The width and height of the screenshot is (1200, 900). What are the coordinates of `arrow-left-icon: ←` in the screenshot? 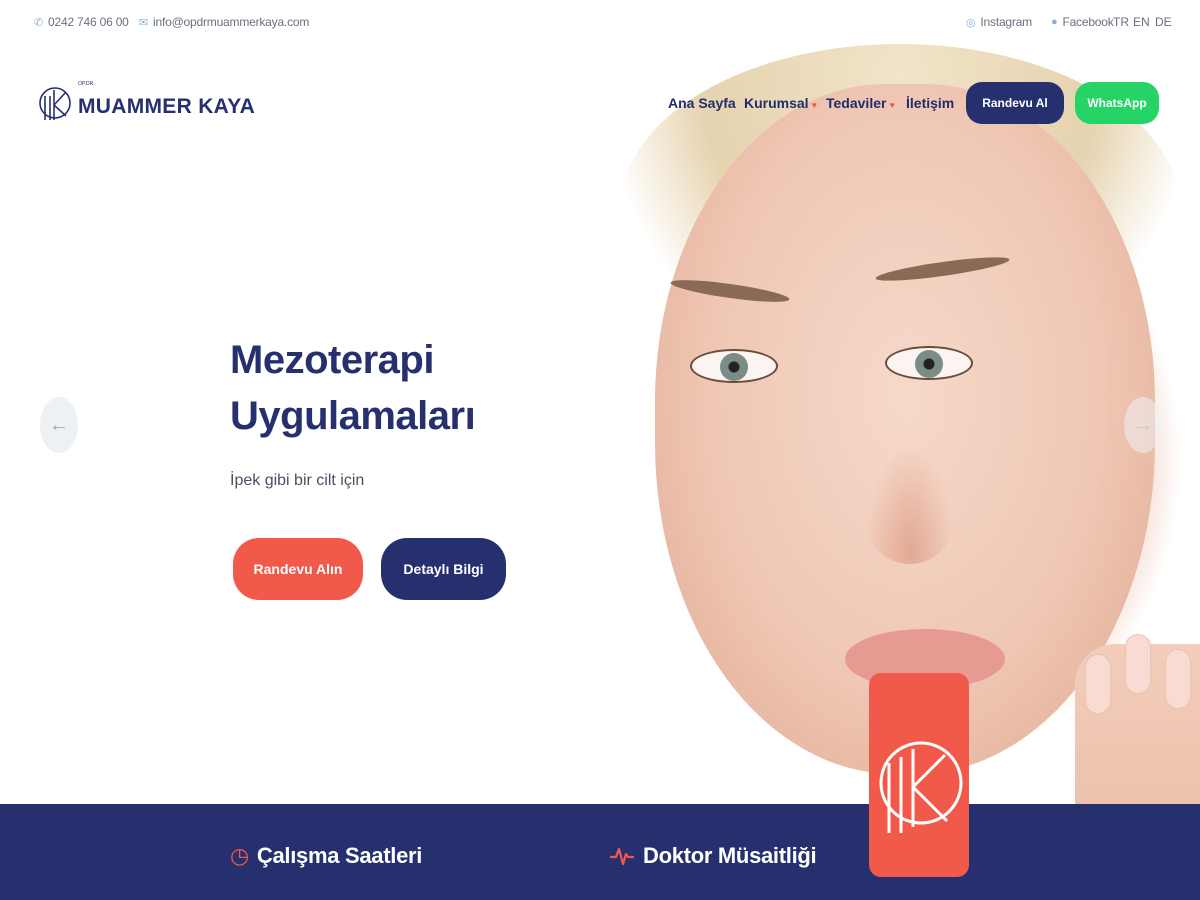 It's located at (59, 424).